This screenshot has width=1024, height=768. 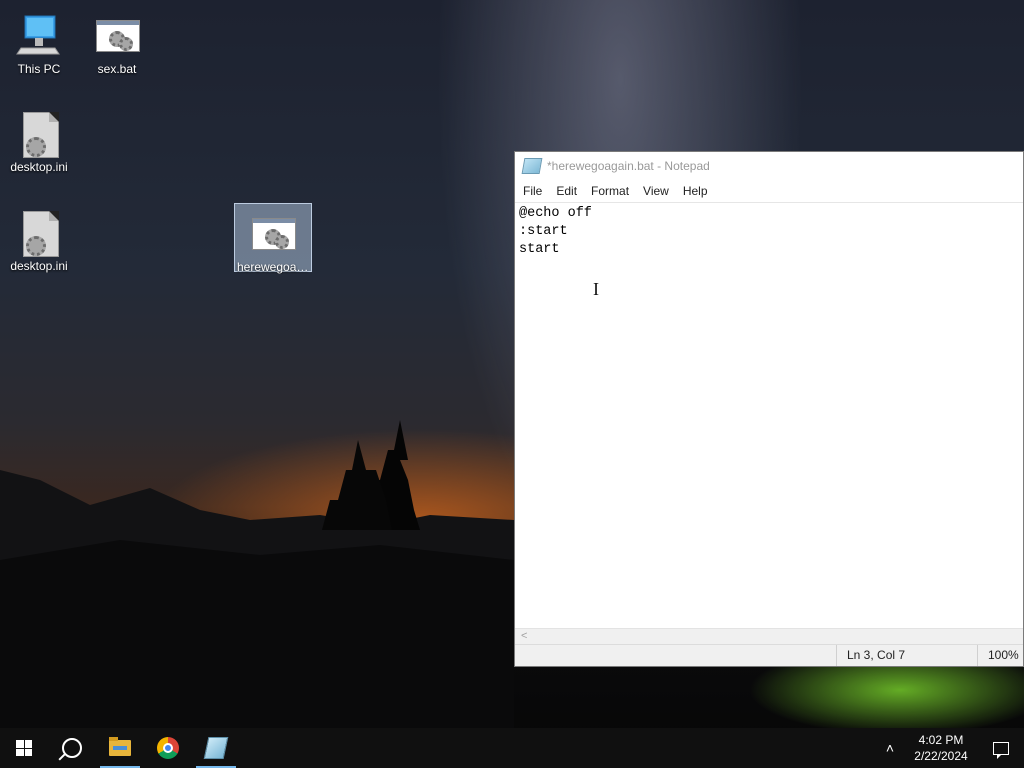 I want to click on search-icon, so click(x=72, y=748).